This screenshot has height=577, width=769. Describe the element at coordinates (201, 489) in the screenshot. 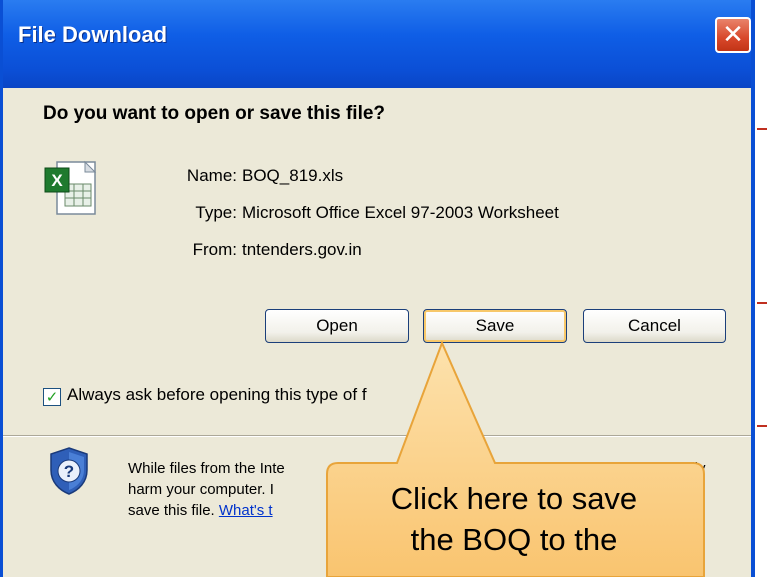

I see `warning-line2: harm your computer. I` at that location.